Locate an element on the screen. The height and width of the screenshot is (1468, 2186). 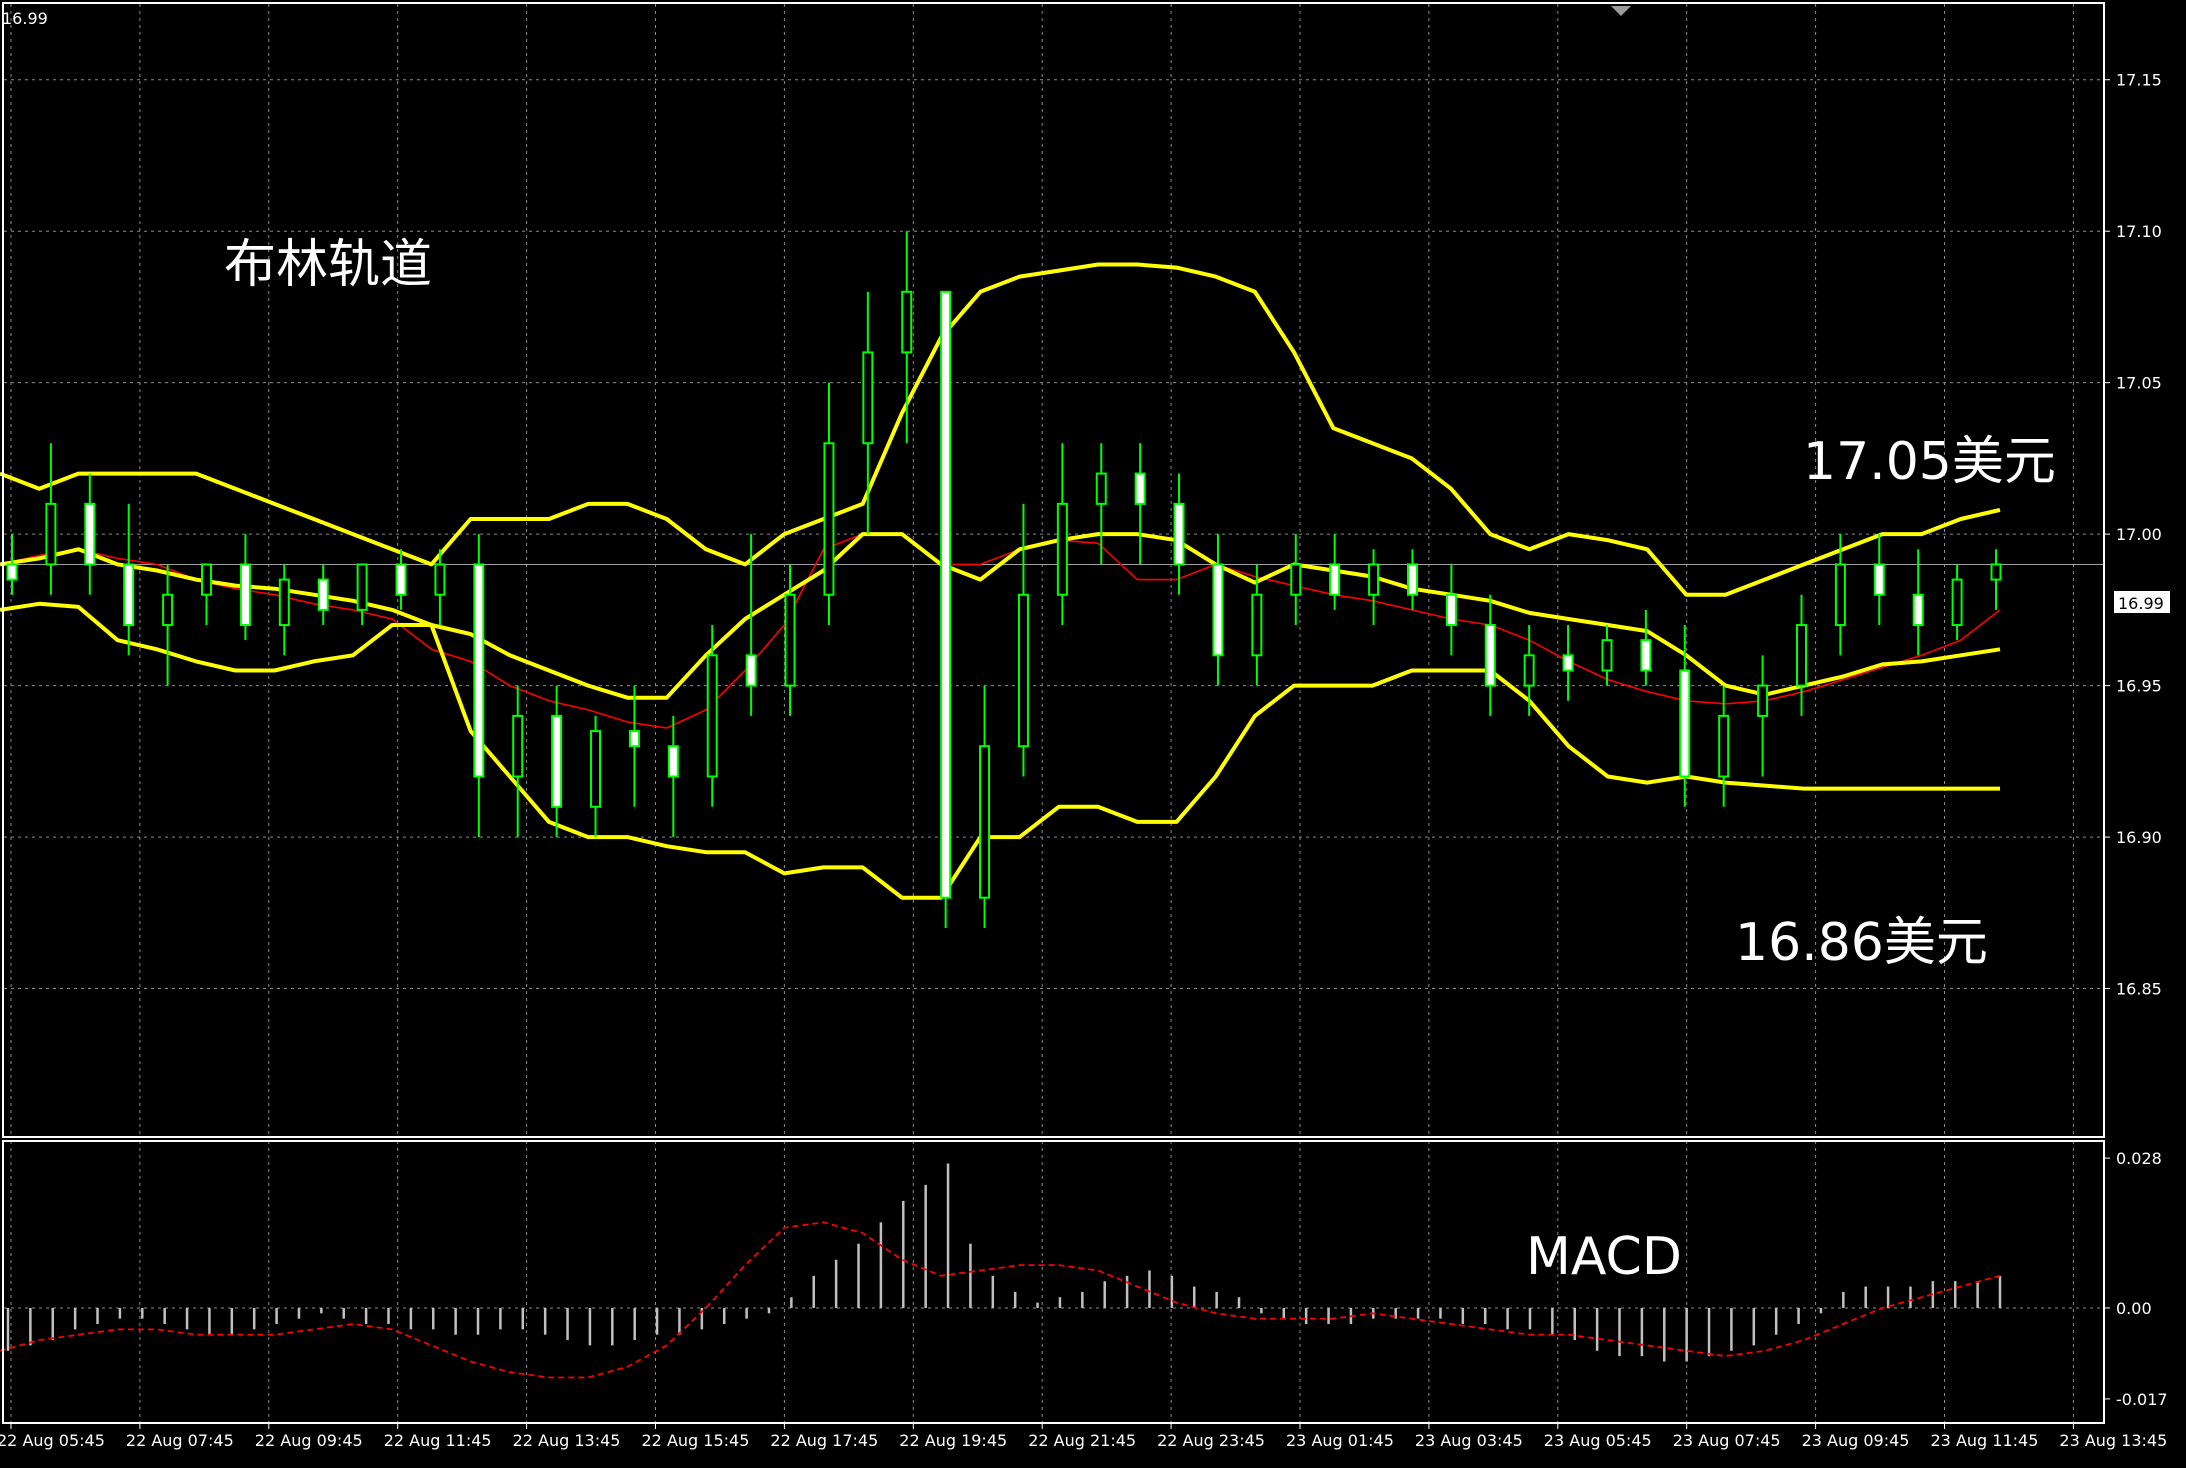
time-axis-label: 23 Aug 11:45 is located at coordinates (1985, 1440).